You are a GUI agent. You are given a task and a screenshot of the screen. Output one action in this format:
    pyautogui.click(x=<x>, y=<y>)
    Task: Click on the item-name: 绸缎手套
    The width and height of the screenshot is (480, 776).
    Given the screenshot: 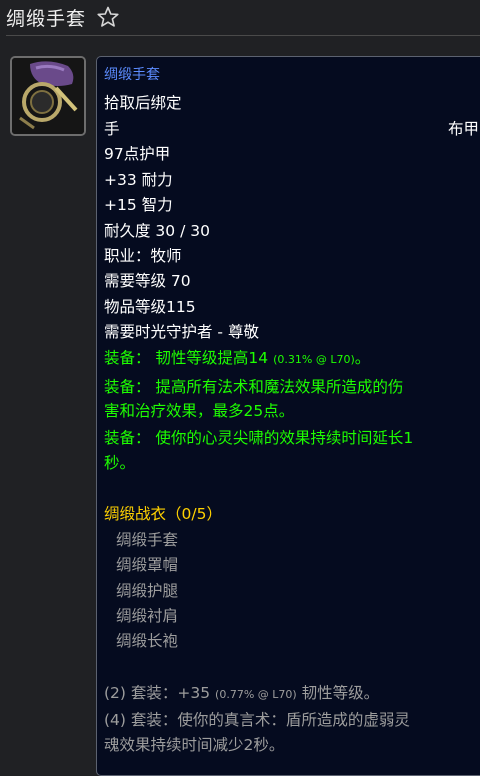 What is the action you would take?
    pyautogui.click(x=132, y=75)
    